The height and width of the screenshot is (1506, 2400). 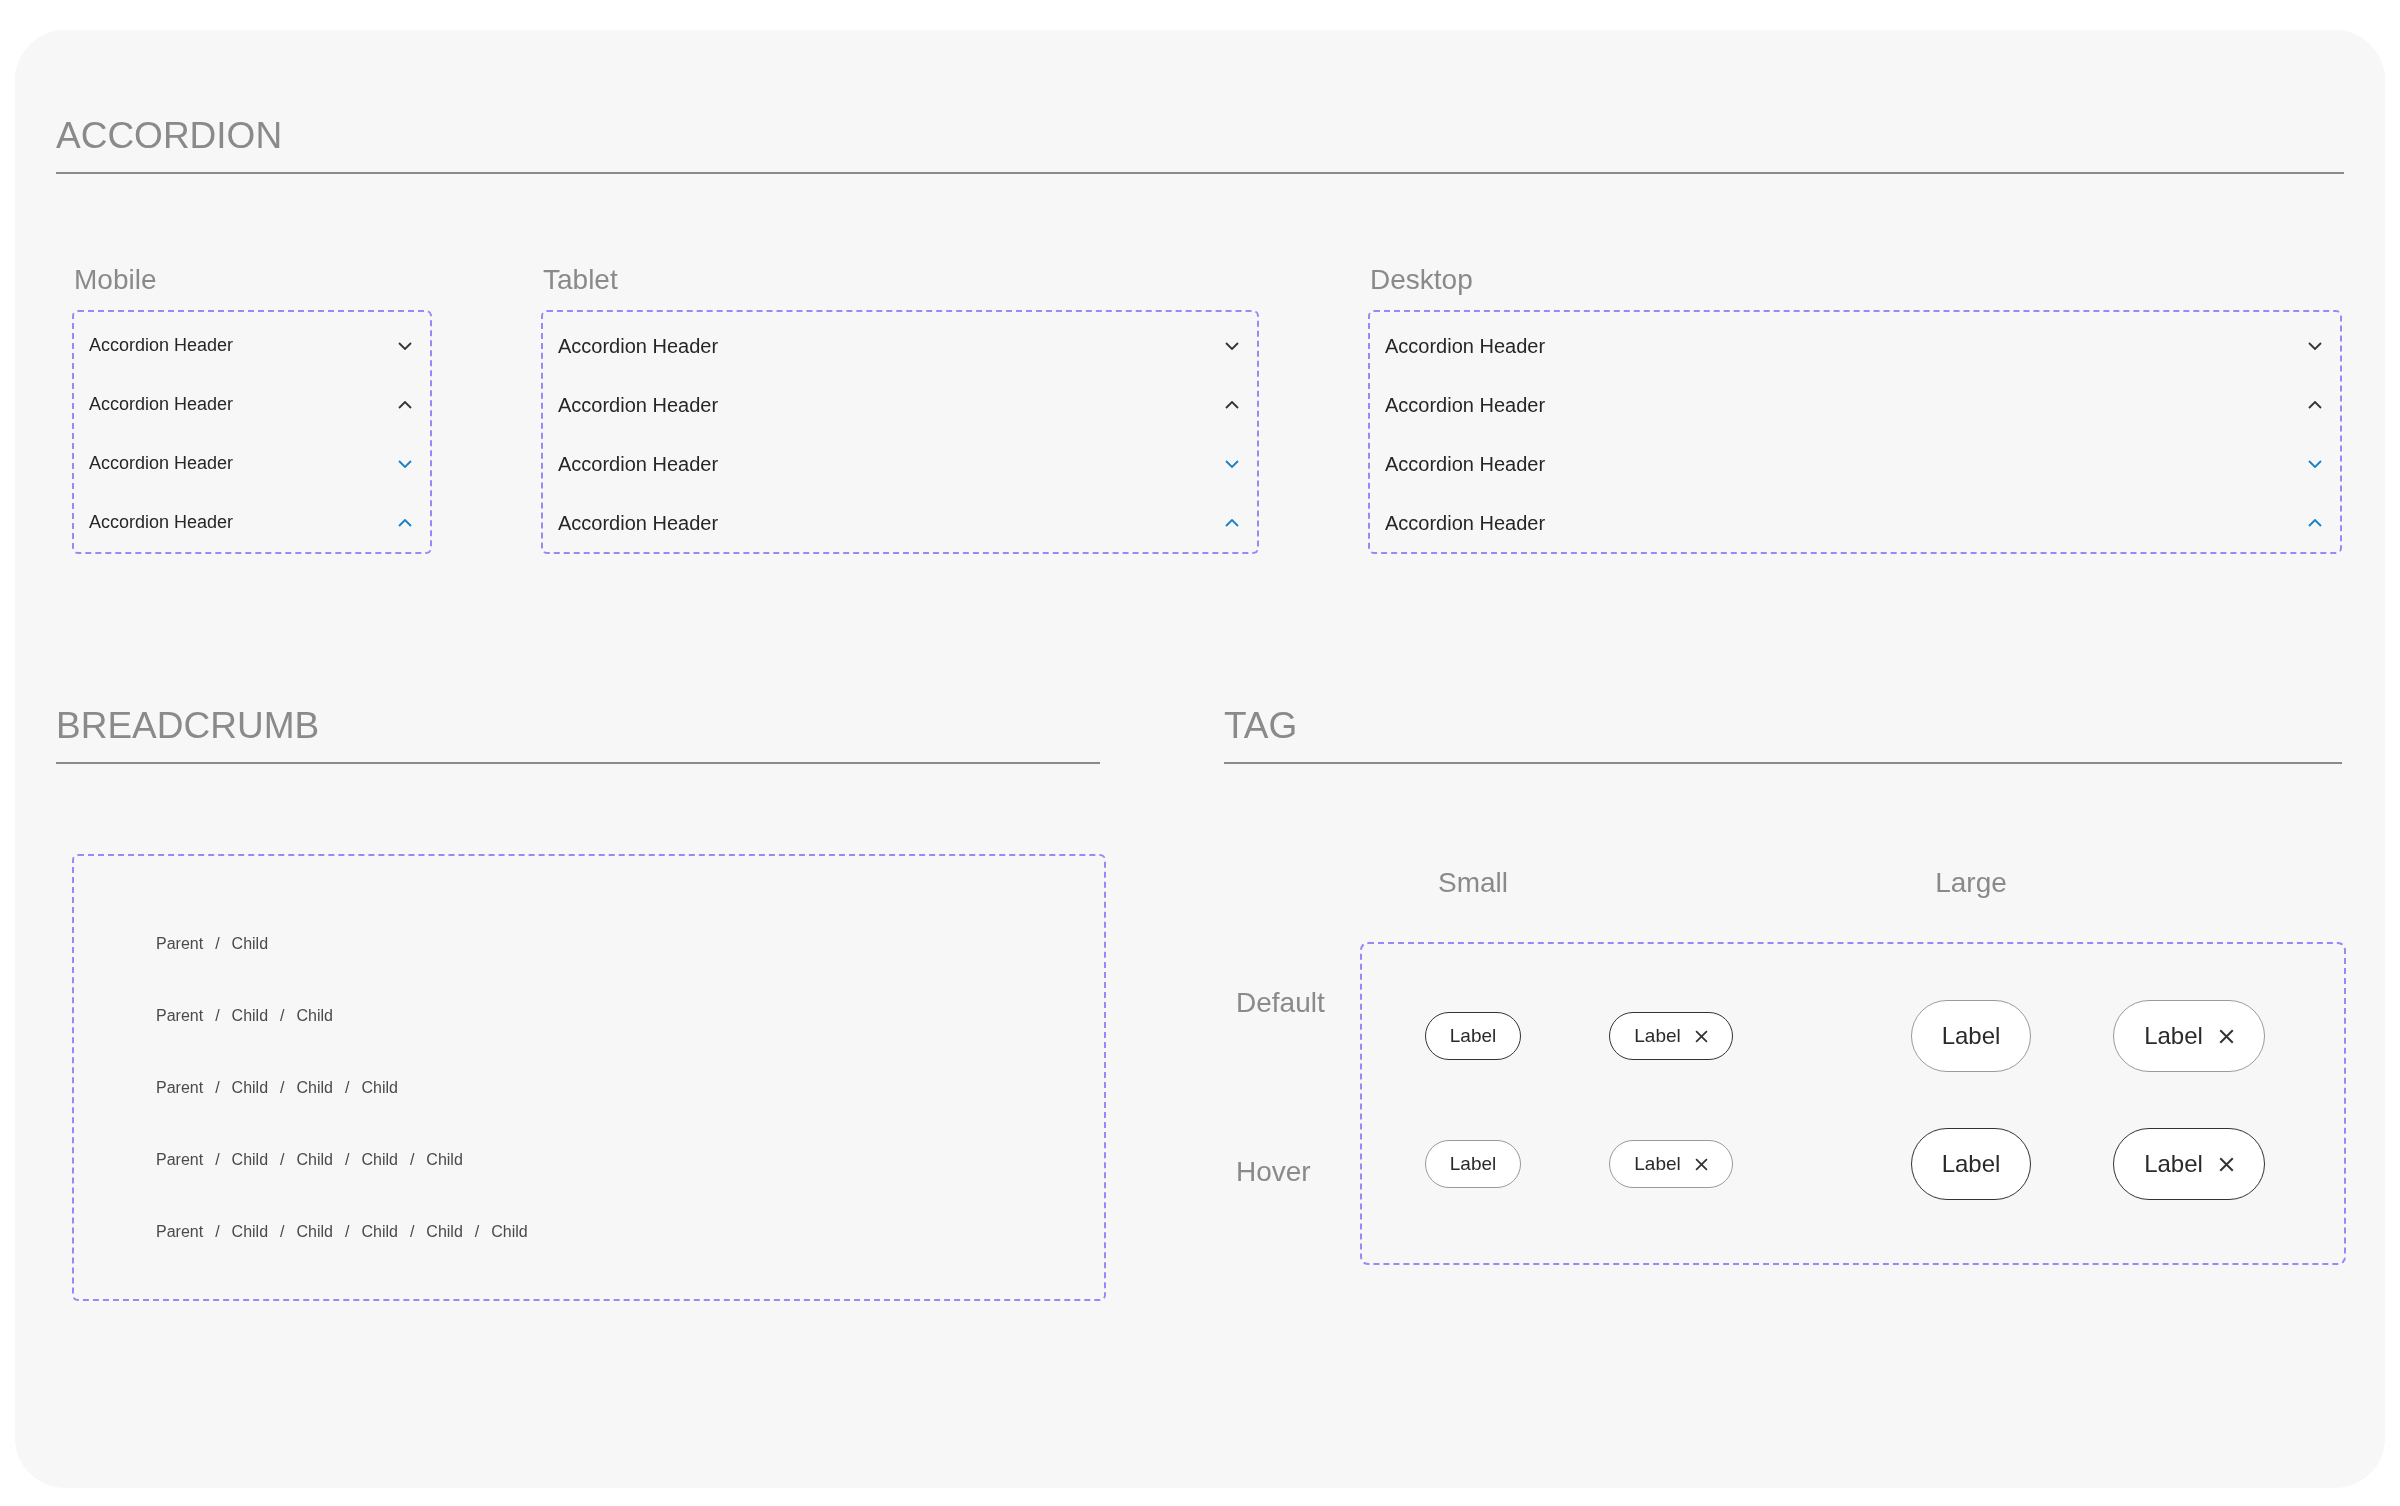 I want to click on variant-label: Tablet, so click(x=581, y=280).